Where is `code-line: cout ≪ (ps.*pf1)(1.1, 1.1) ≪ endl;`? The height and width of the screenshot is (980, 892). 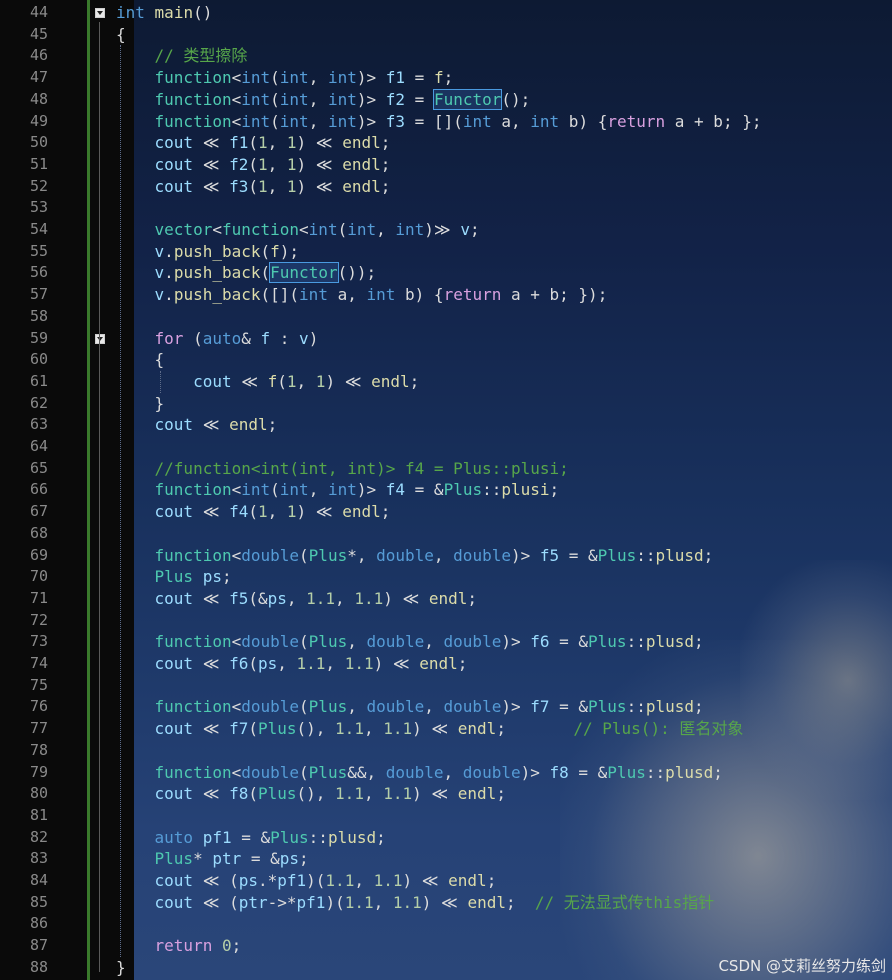 code-line: cout ≪ (ps.*pf1)(1.1, 1.1) ≪ endl; is located at coordinates (306, 881).